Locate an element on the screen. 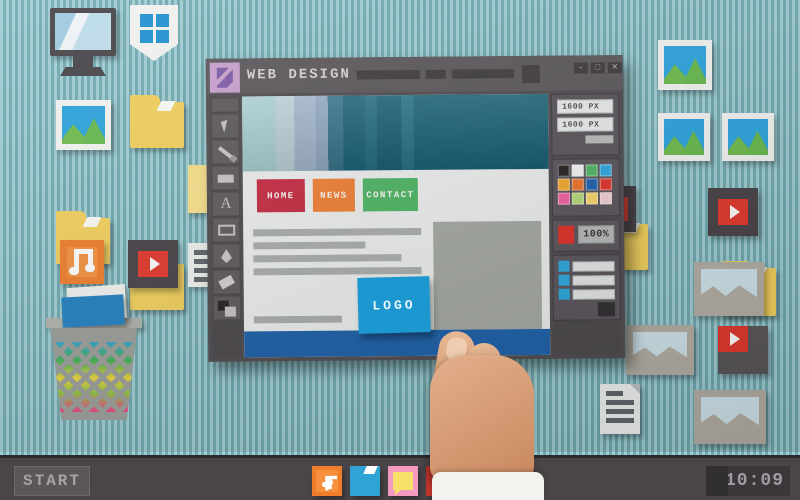 The image size is (800, 500). swatch-pink is located at coordinates (563, 198).